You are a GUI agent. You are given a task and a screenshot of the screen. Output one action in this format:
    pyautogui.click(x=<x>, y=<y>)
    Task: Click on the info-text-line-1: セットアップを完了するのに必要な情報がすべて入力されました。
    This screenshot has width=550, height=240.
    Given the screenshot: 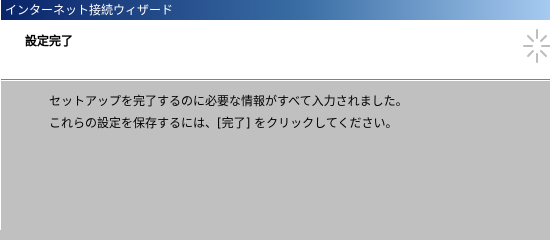 What is the action you would take?
    pyautogui.click(x=228, y=101)
    